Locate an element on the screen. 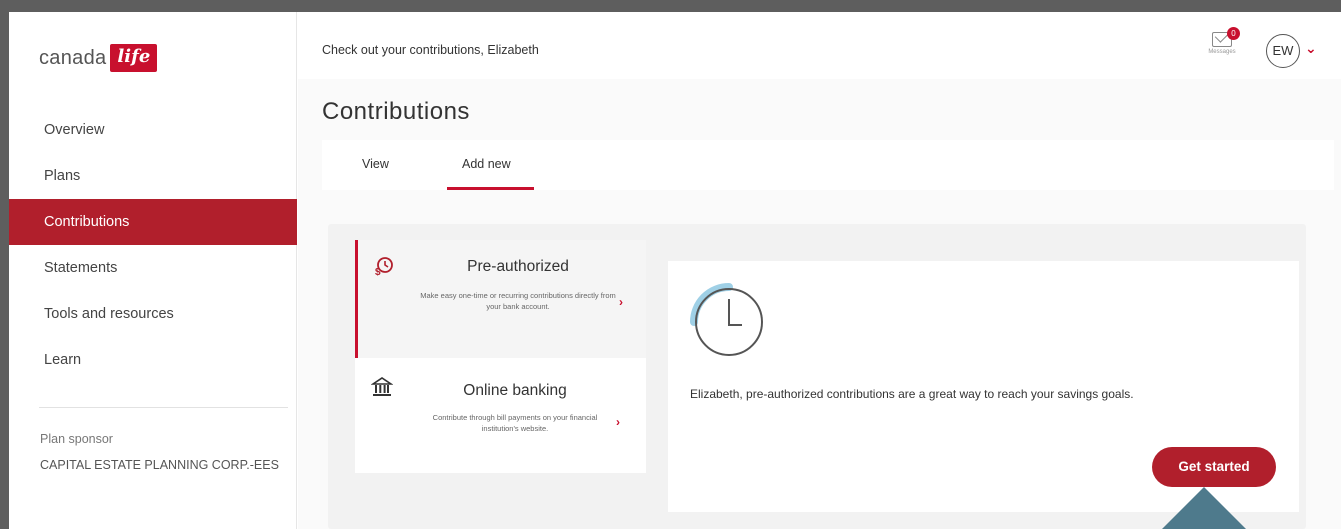  option-title: Online banking is located at coordinates (515, 390).